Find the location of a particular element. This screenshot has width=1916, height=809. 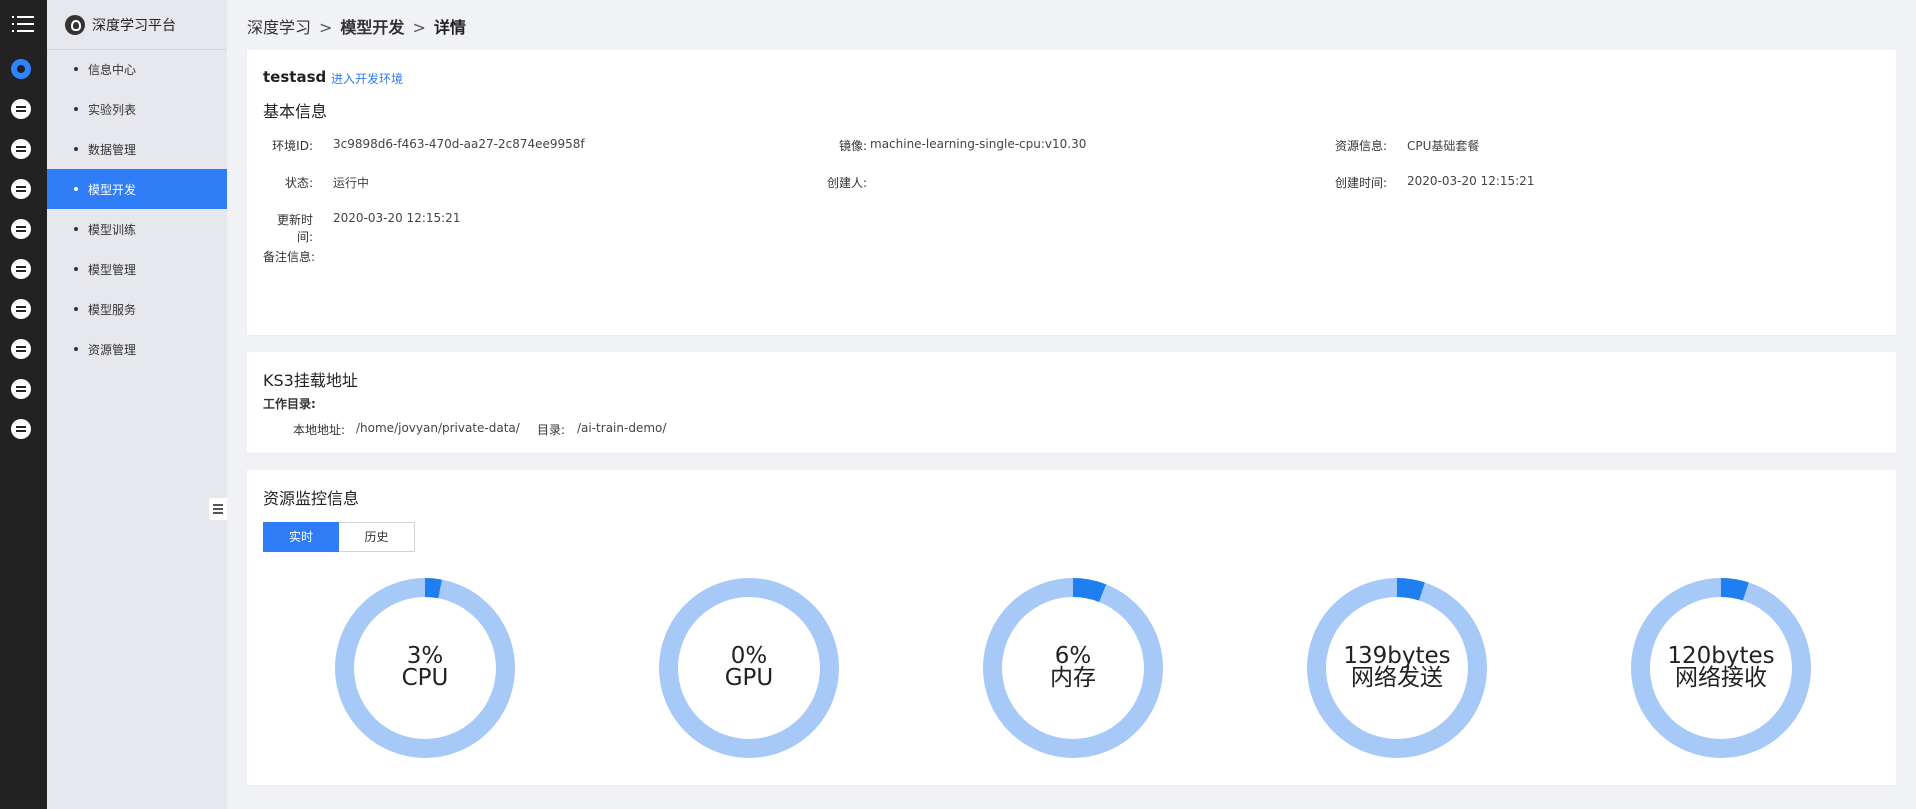

gauge-label: GPU is located at coordinates (749, 678).